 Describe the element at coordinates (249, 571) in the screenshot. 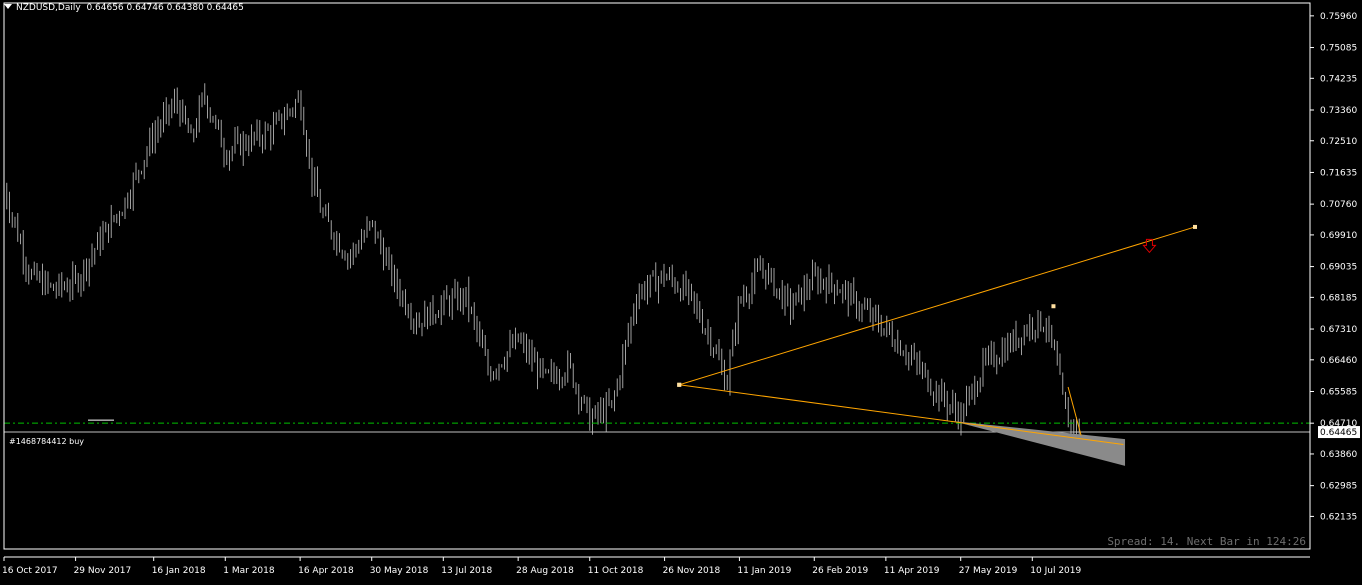

I see `x-tick-label: 1 Mar 2018` at that location.